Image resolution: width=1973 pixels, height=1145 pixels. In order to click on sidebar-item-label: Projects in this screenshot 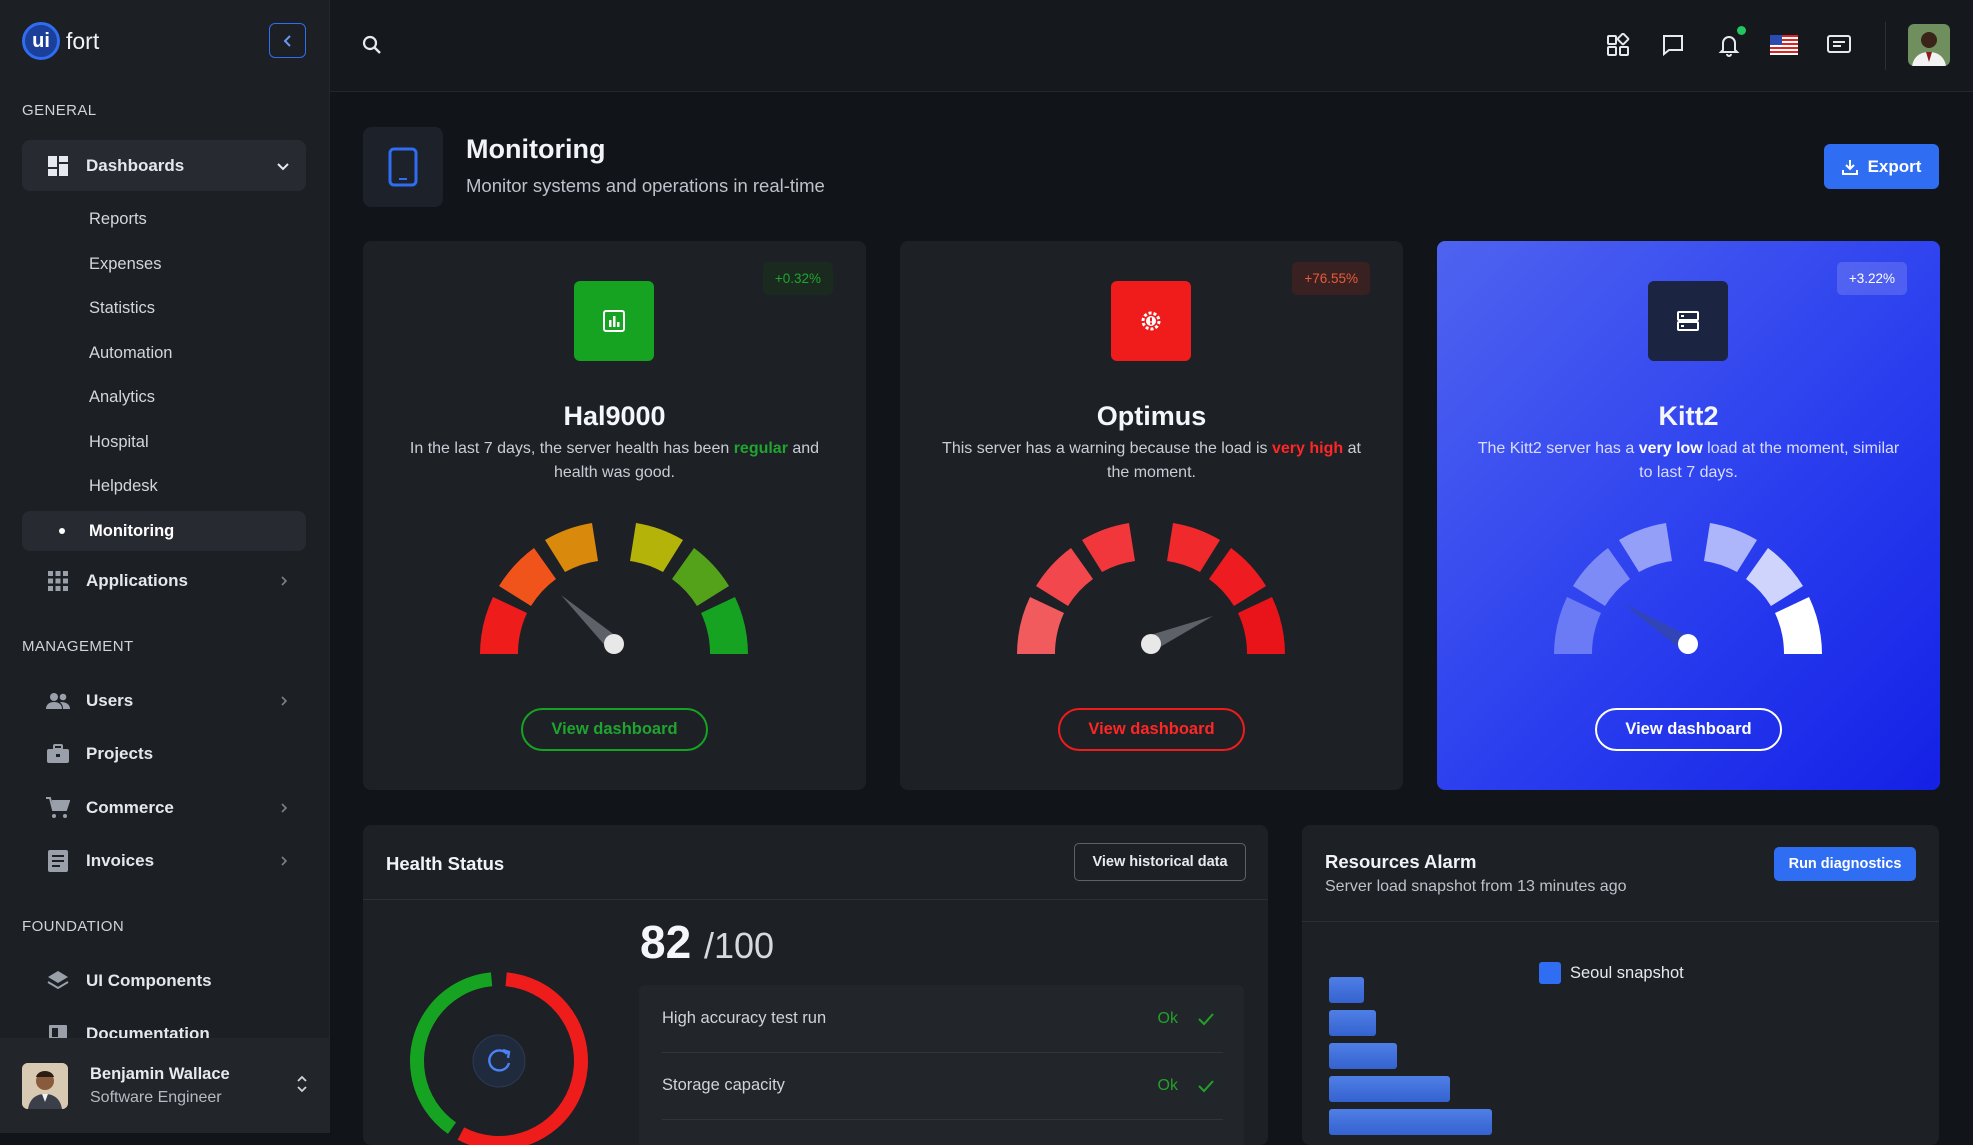, I will do `click(119, 754)`.